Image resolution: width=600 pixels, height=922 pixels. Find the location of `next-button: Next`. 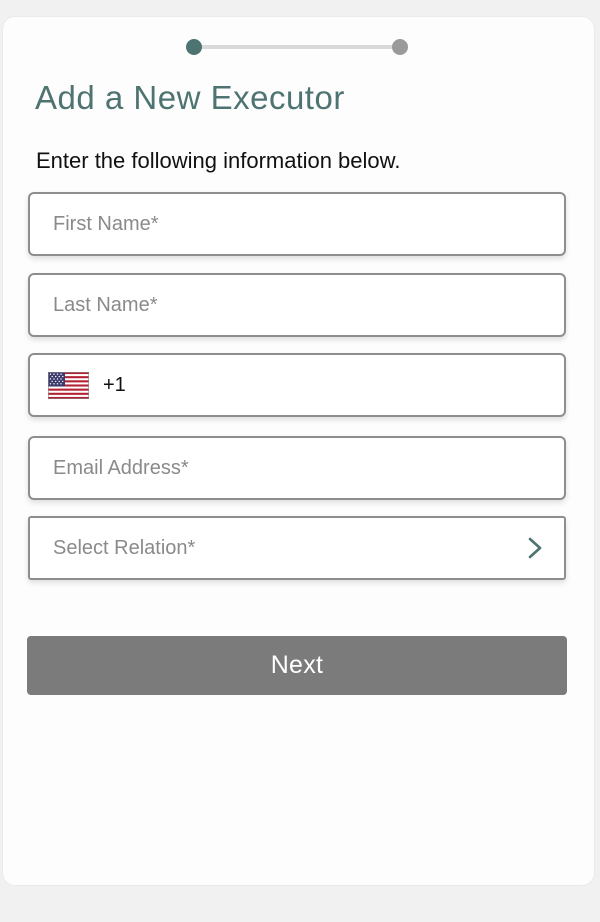

next-button: Next is located at coordinates (297, 665).